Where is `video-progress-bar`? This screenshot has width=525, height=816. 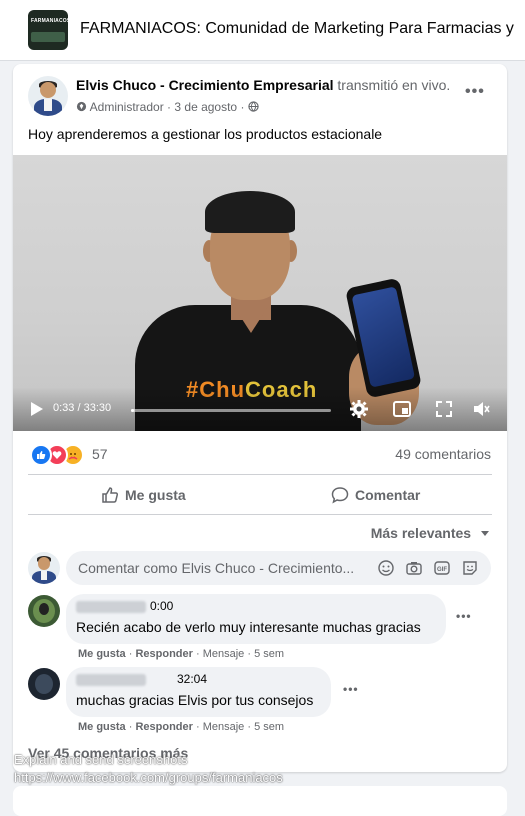 video-progress-bar is located at coordinates (231, 410).